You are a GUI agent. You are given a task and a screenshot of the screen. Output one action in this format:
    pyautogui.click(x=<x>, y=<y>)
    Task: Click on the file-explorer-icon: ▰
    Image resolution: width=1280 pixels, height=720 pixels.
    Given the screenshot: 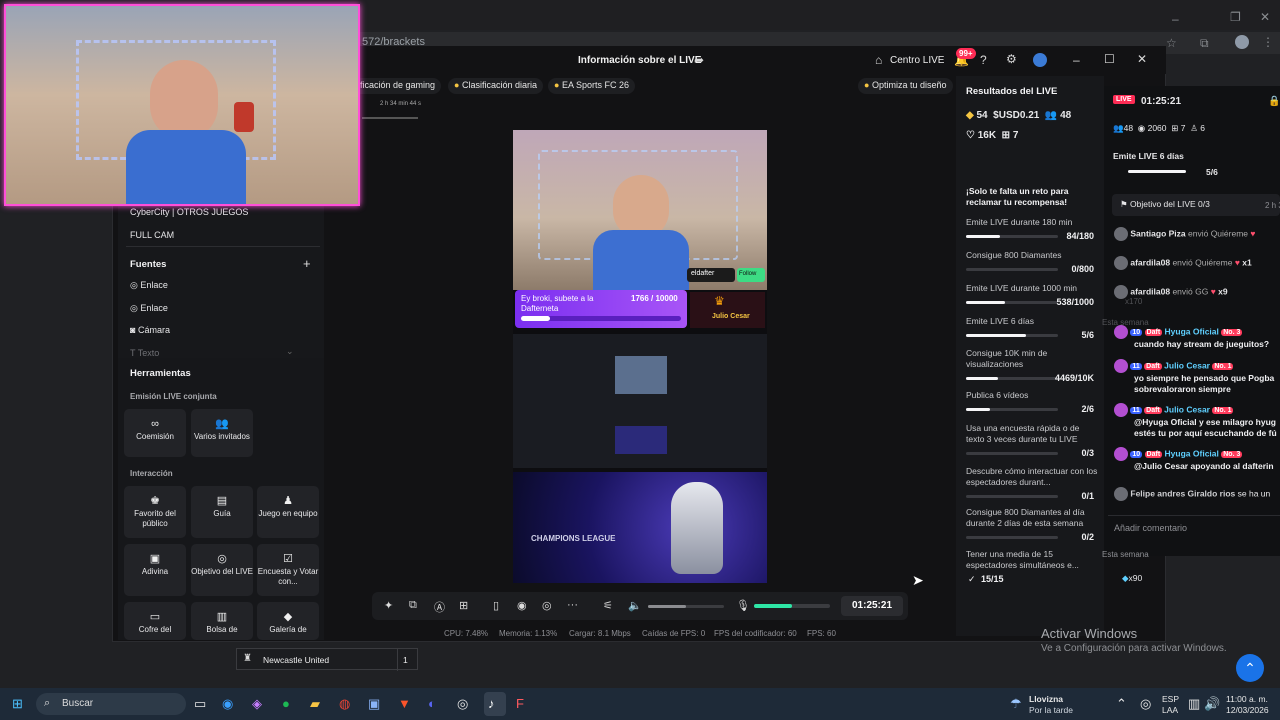 What is the action you would take?
    pyautogui.click(x=315, y=704)
    